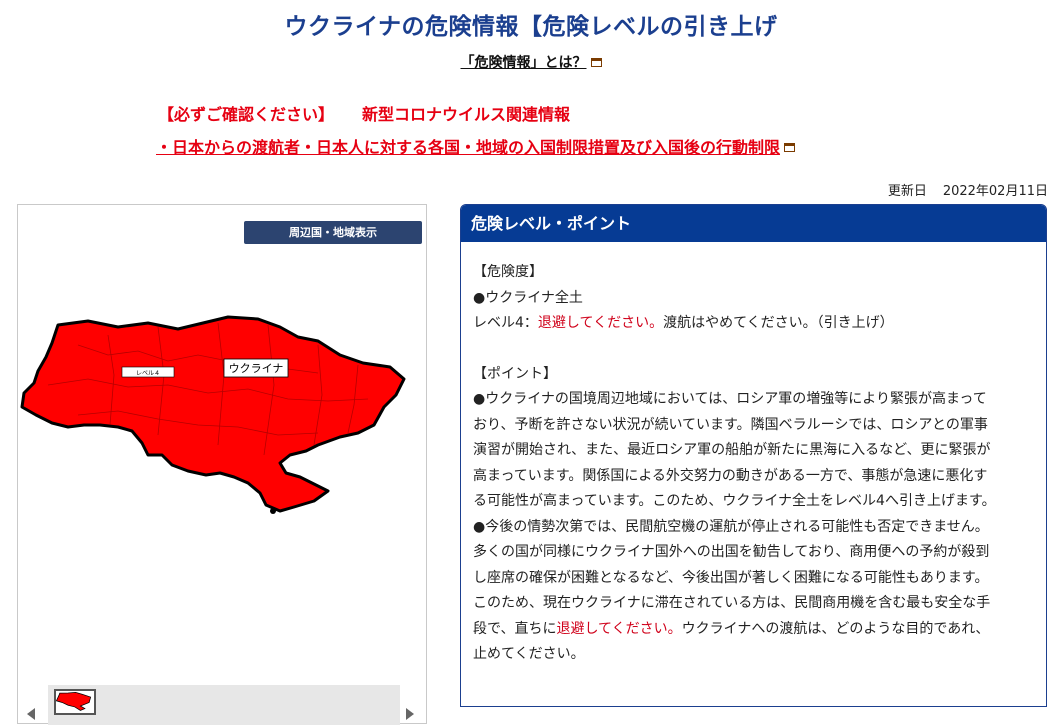  Describe the element at coordinates (732, 450) in the screenshot. I see `point1-line: 演習が開始され、また、最近ロシア軍の船舶が新たに黒海に入るなど、更に緊張が` at that location.